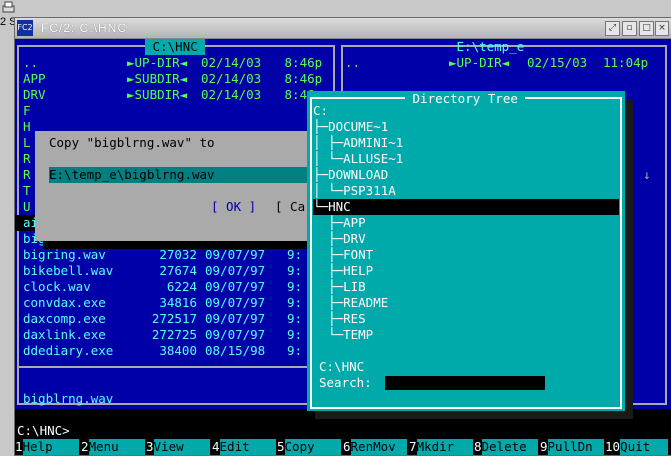 The height and width of the screenshot is (456, 671). What do you see at coordinates (328, 142) in the screenshot?
I see `tree-branch: │ ├─` at bounding box center [328, 142].